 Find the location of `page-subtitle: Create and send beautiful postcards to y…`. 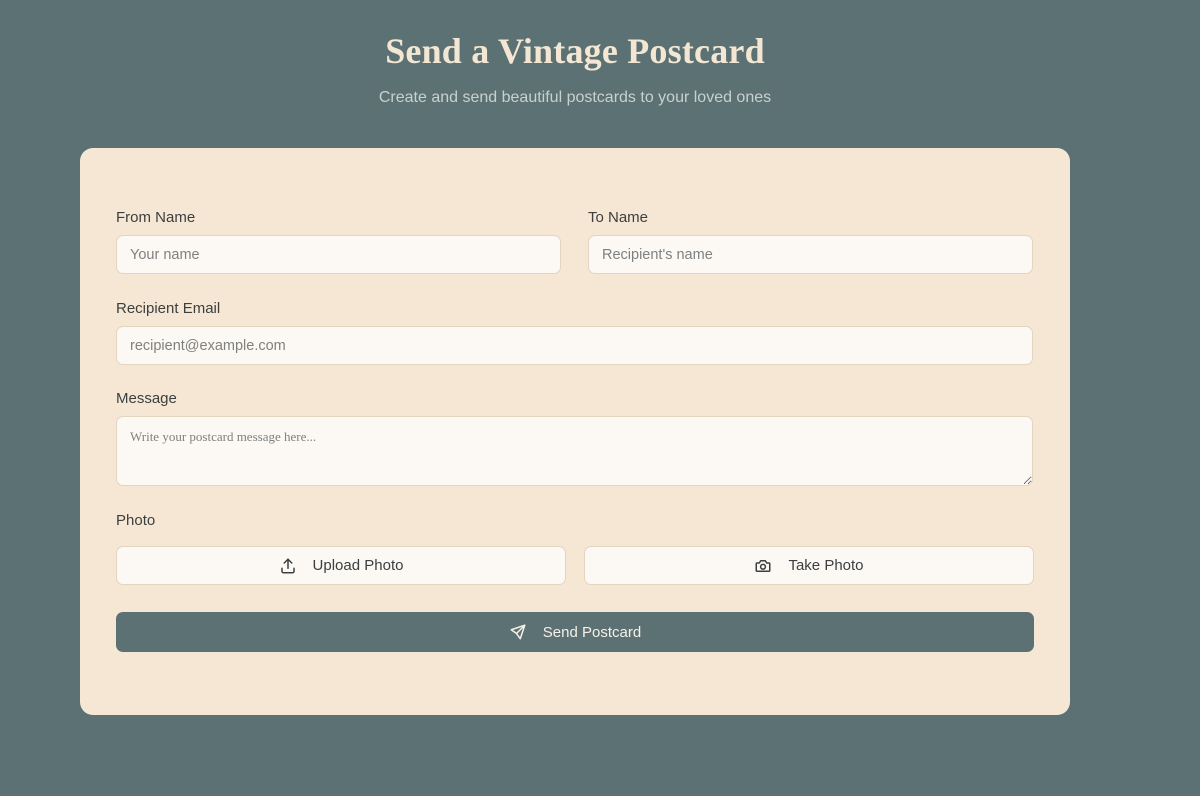

page-subtitle: Create and send beautiful postcards to y… is located at coordinates (575, 97).